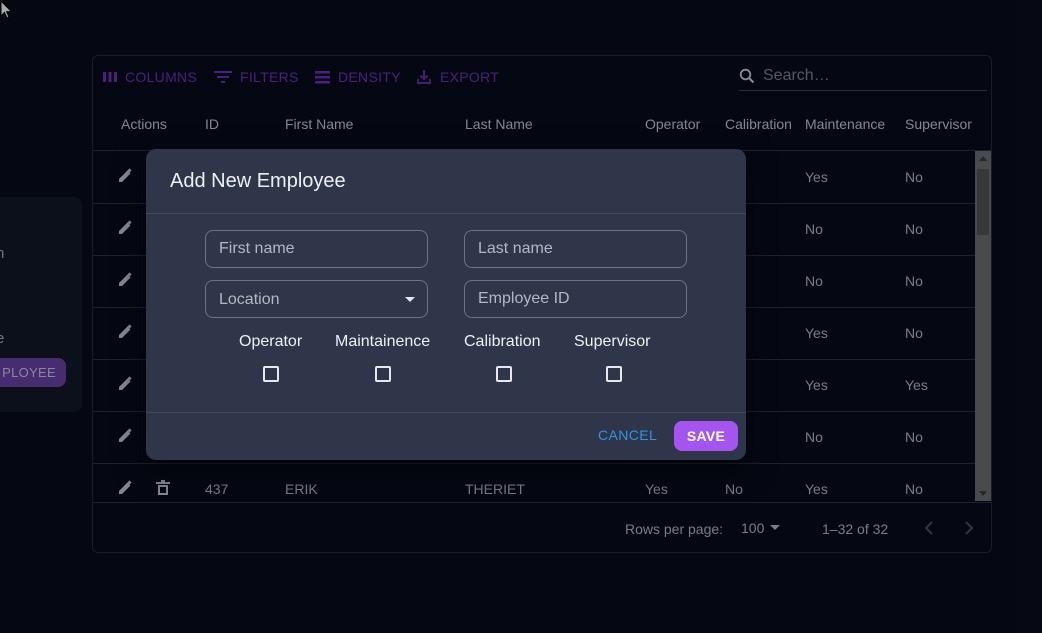  I want to click on location-placeholder: Location, so click(249, 299).